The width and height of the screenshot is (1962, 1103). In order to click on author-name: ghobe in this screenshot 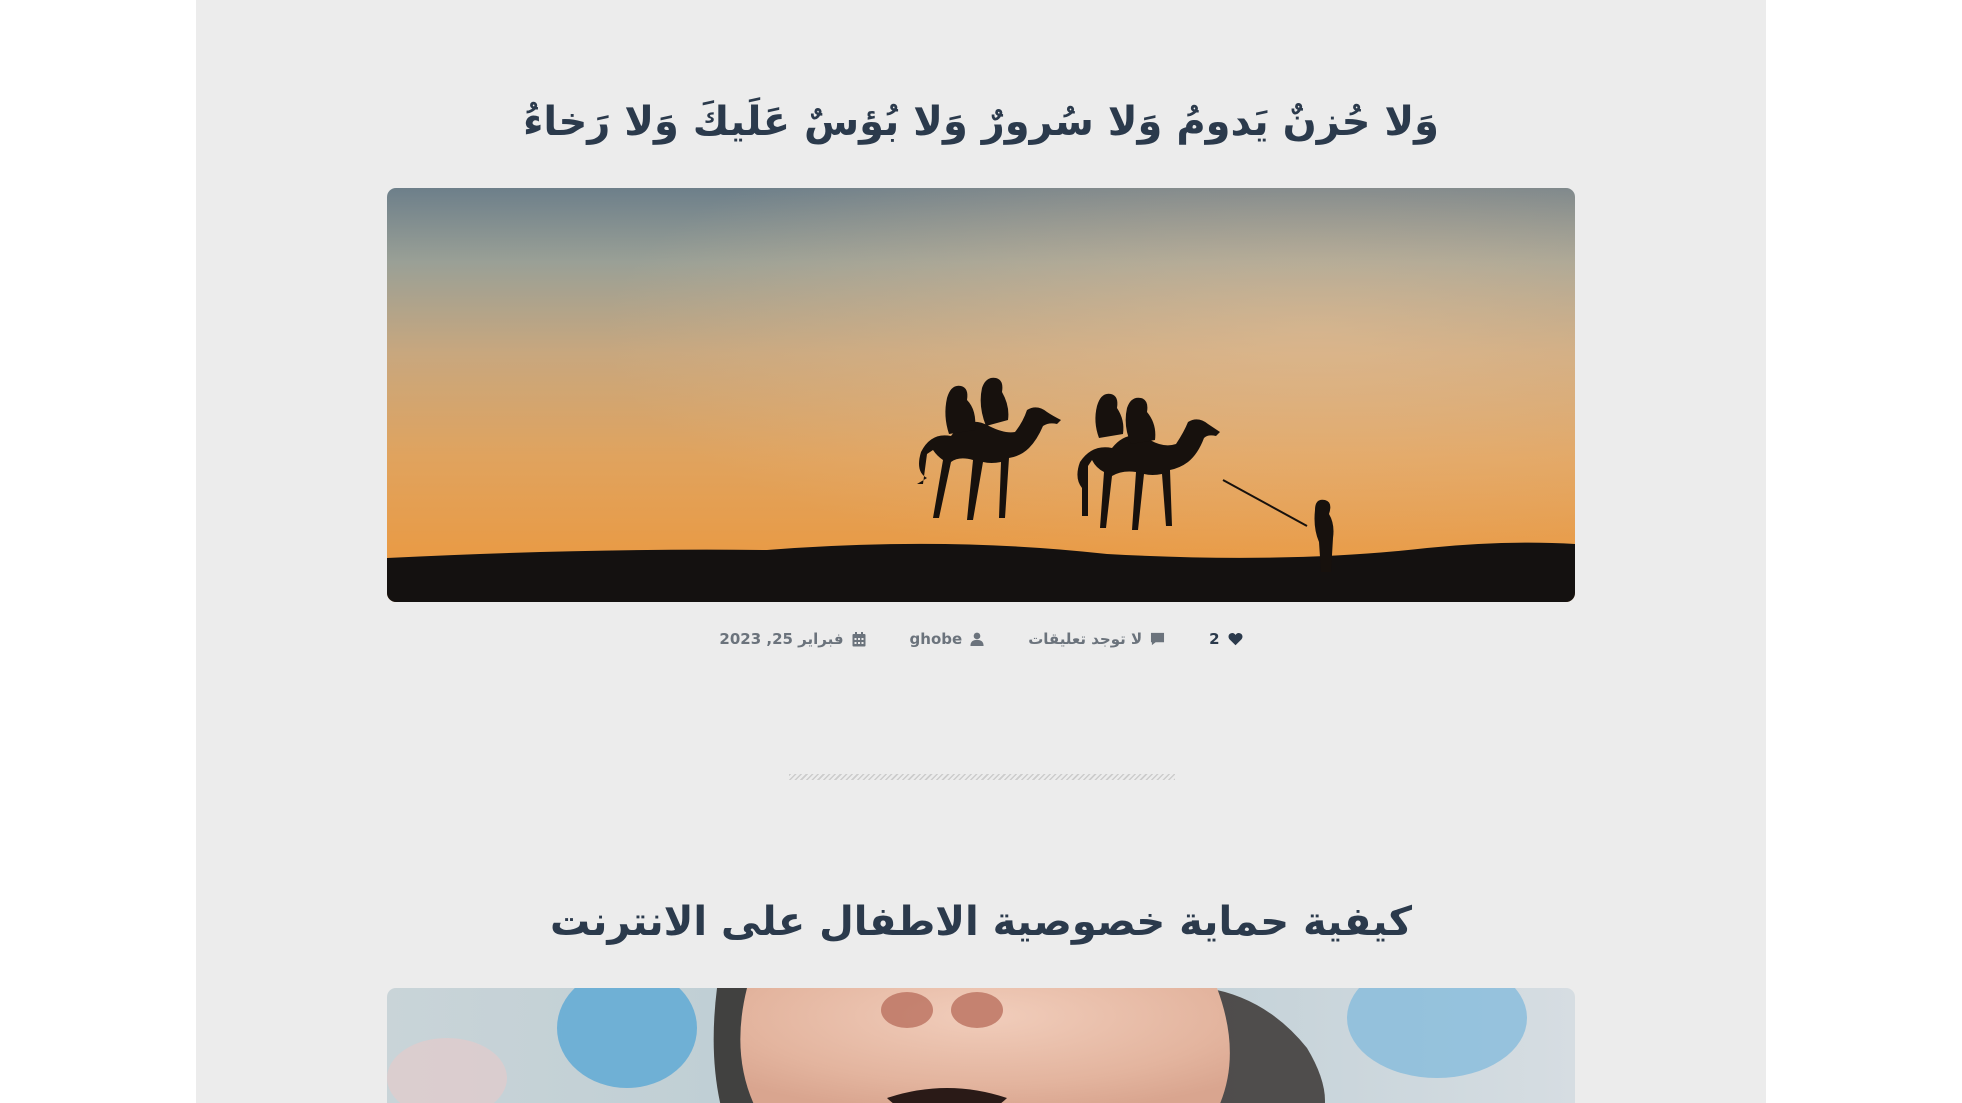, I will do `click(936, 639)`.